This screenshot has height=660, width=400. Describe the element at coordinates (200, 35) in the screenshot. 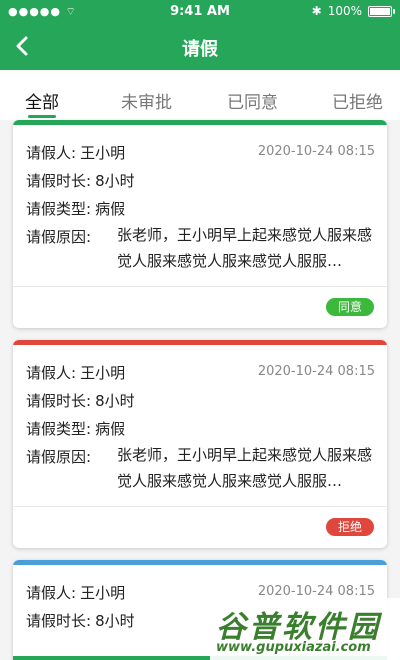

I see `app-header: ●●●●● ⌔ 9:41 AM ✱ 100% 请假` at that location.